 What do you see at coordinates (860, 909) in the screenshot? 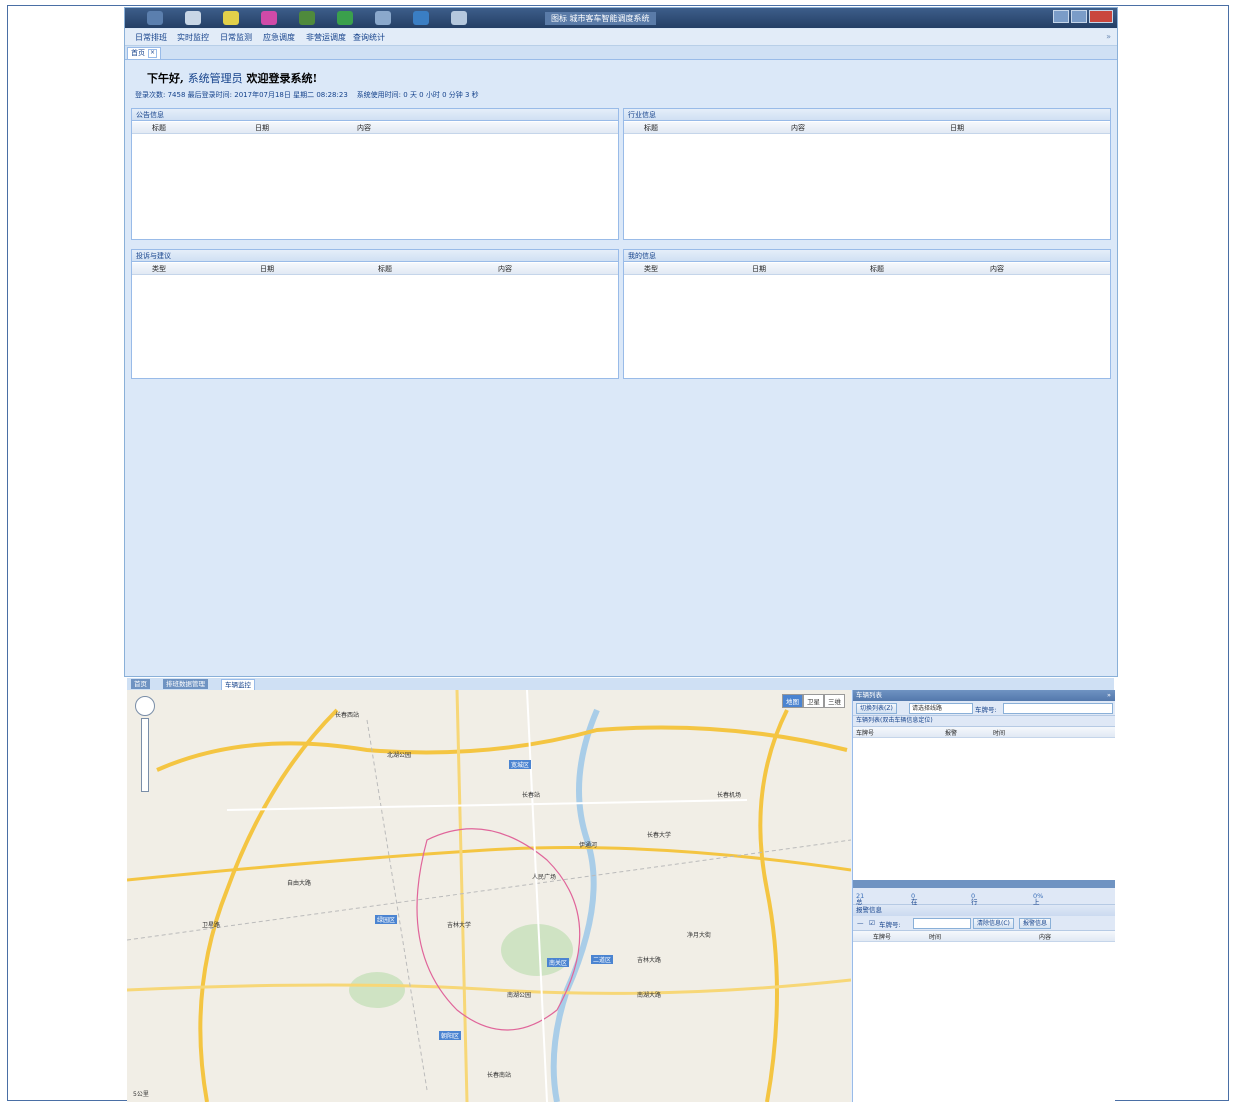
I see `total-vehicles: 总车辆: 21` at bounding box center [860, 909].